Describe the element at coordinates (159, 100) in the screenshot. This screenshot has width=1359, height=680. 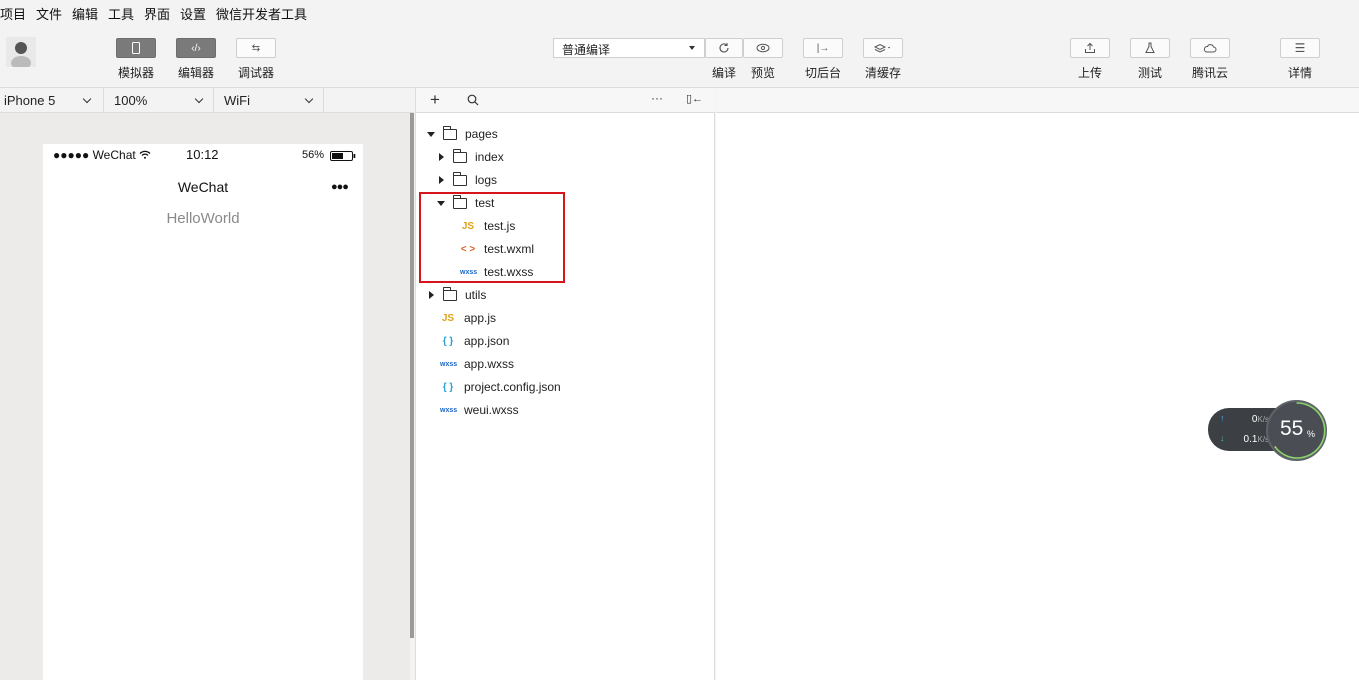
I see `zoom-select: 100%` at that location.